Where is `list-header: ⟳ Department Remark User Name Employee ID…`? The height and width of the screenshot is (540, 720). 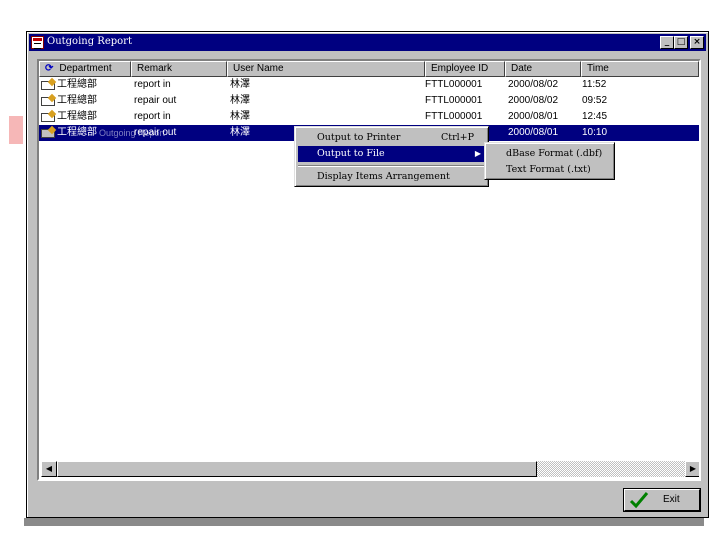 list-header: ⟳ Department Remark User Name Employee ID… is located at coordinates (369, 69).